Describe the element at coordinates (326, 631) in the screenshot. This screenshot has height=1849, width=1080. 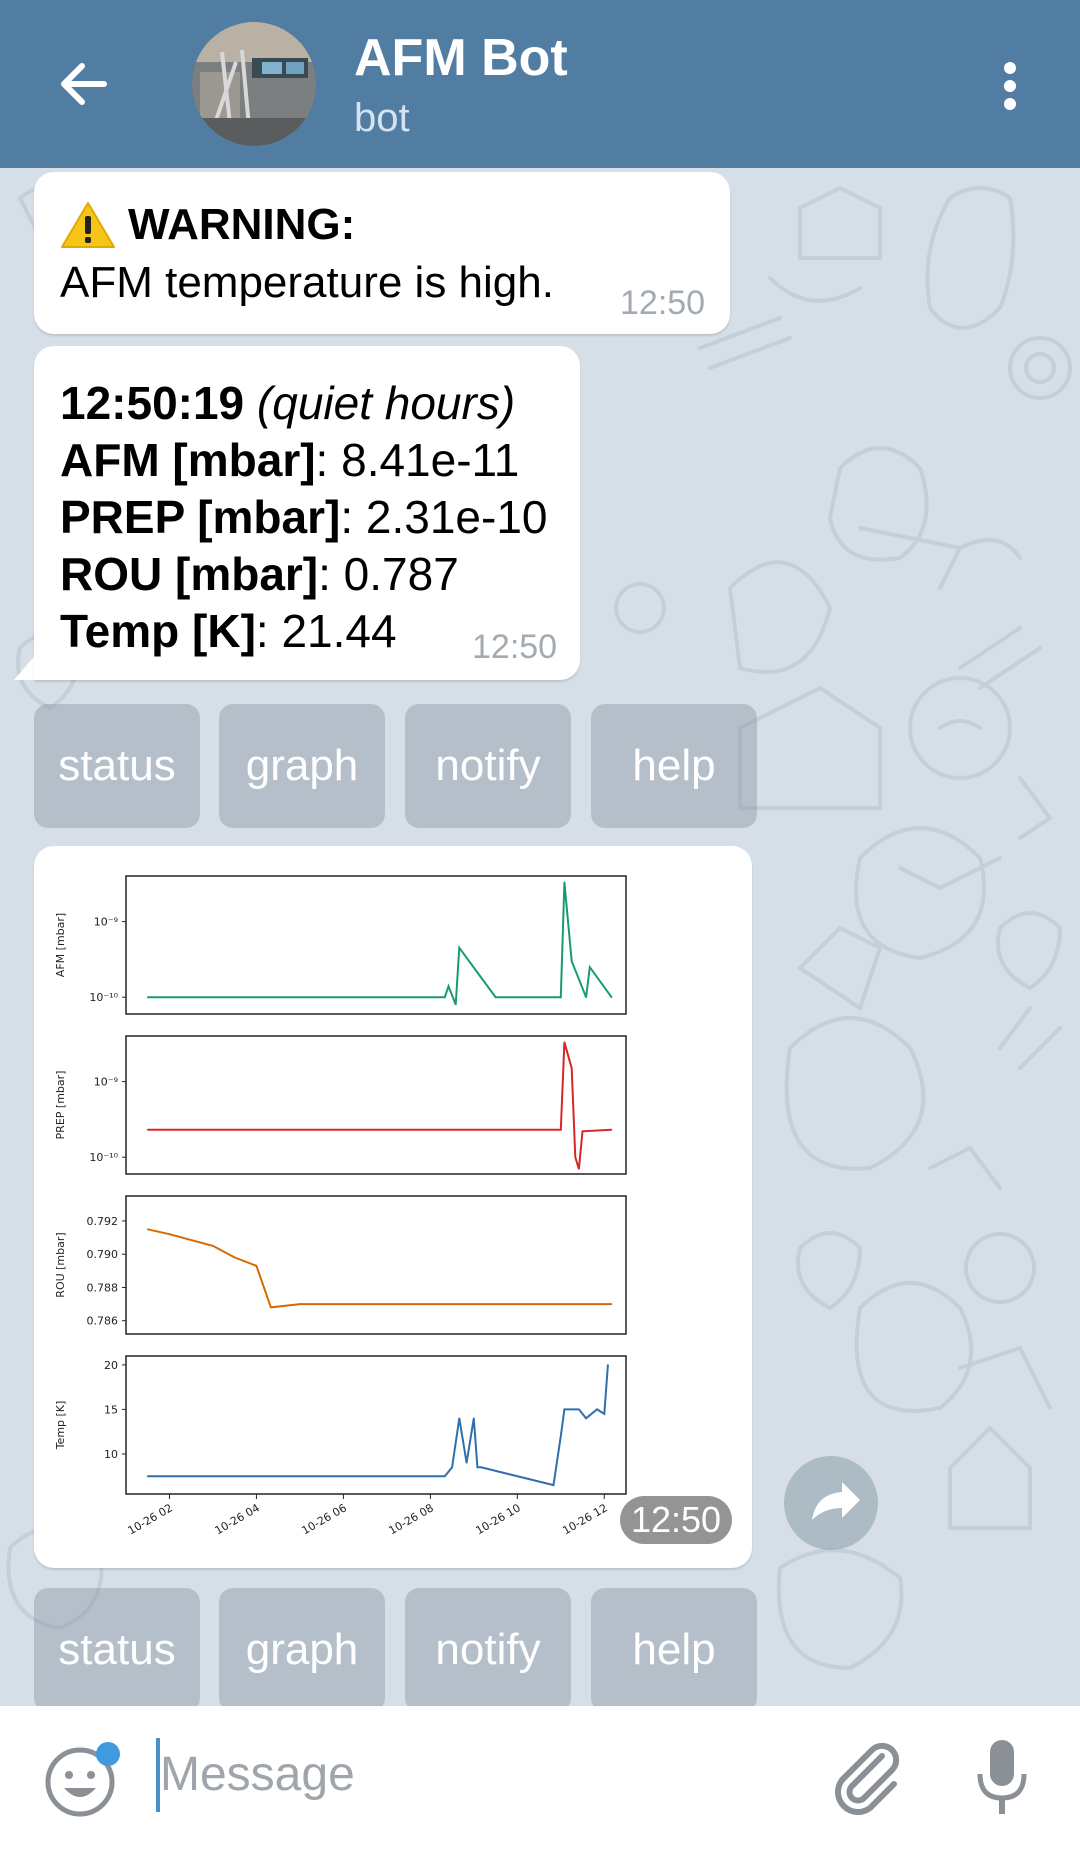
I see `temp-value: : 21.44` at that location.